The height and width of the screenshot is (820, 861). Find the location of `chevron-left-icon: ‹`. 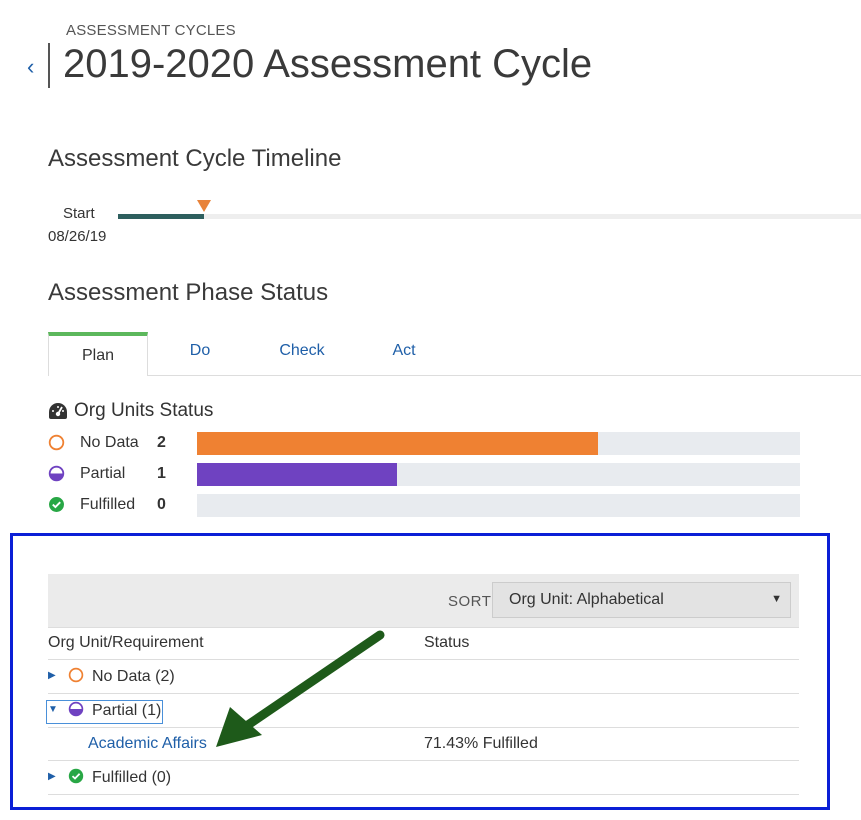

chevron-left-icon: ‹ is located at coordinates (31, 66).